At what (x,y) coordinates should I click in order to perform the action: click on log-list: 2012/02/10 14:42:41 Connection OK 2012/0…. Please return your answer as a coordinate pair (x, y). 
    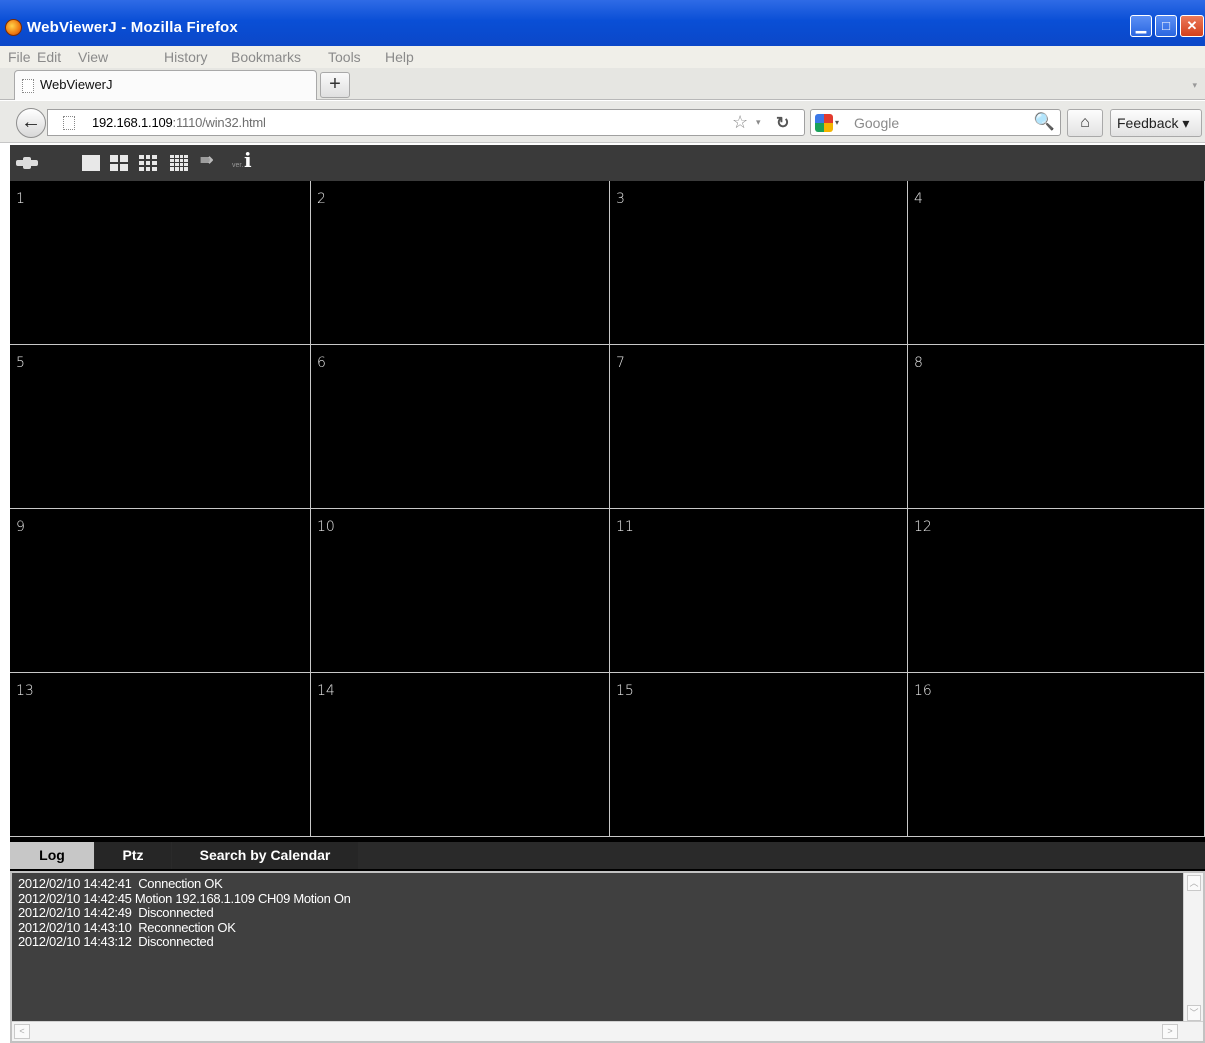
    Looking at the image, I should click on (184, 913).